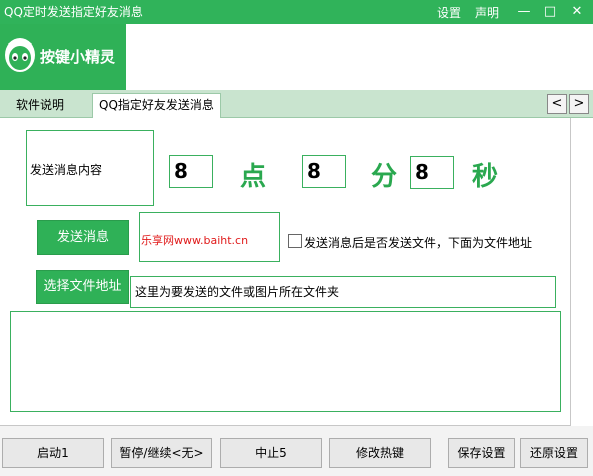 The width and height of the screenshot is (593, 476). I want to click on save-settings-button: 保存设置, so click(481, 453).